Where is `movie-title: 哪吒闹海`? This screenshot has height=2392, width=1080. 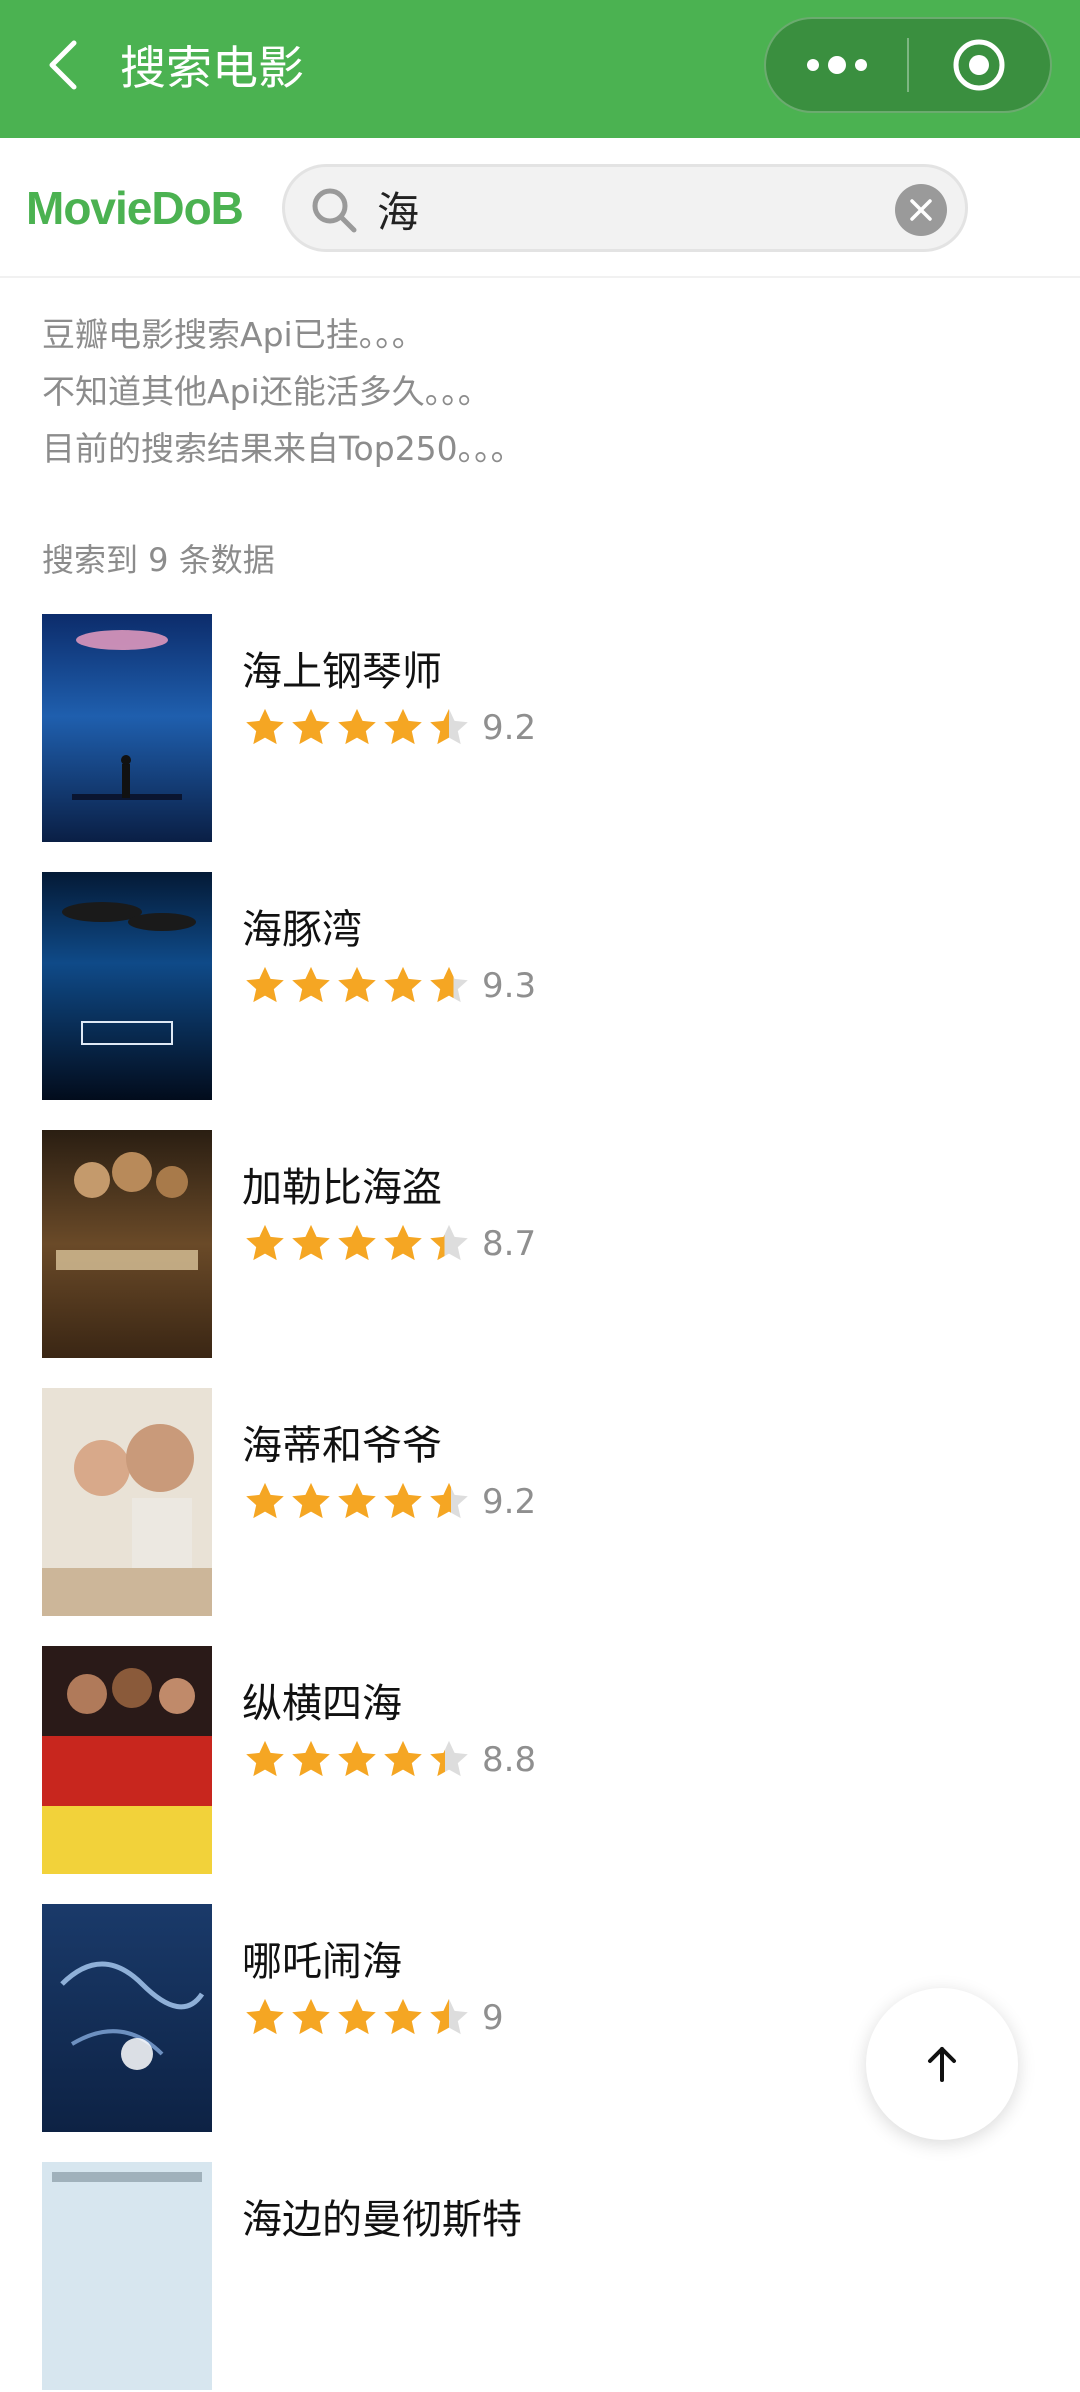
movie-title: 哪吒闹海 is located at coordinates (322, 1962).